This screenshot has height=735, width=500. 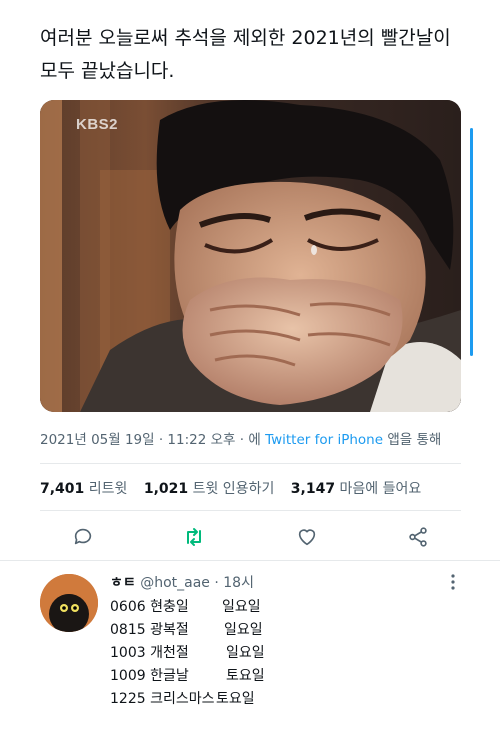 I want to click on share-icon, so click(x=418, y=537).